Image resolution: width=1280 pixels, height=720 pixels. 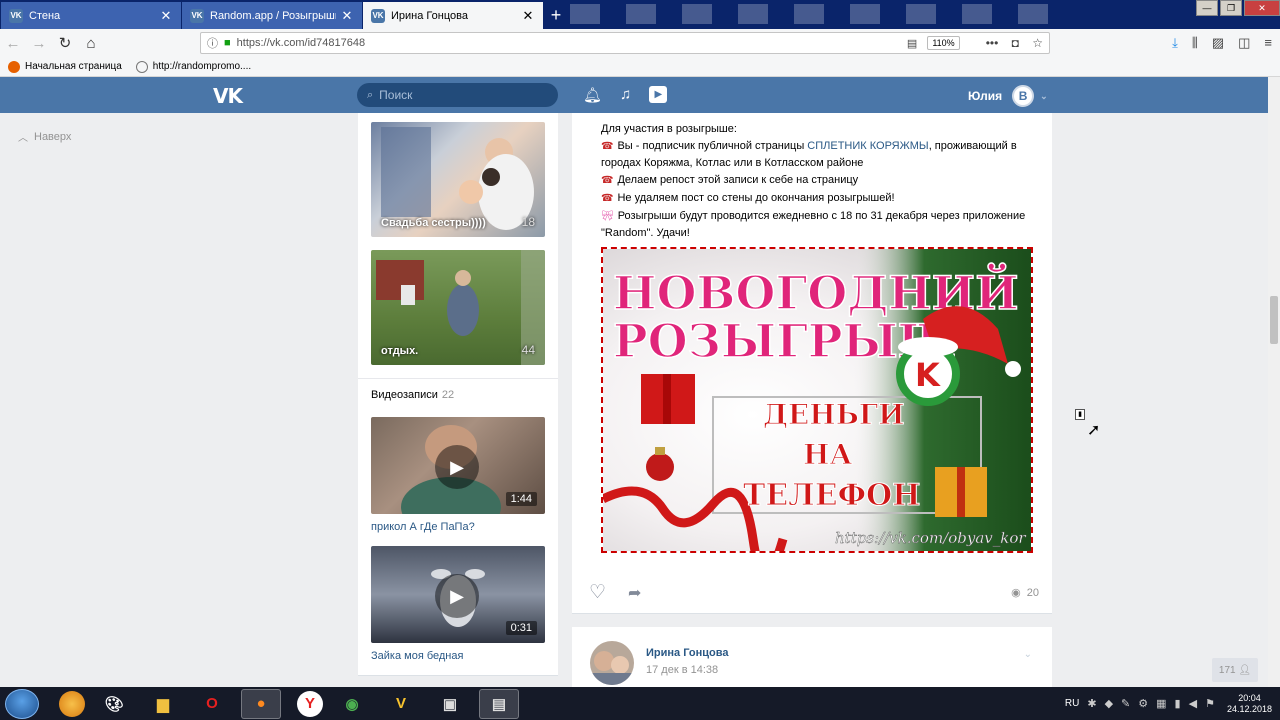 What do you see at coordinates (1025, 593) in the screenshot?
I see `views-counter: ◉ 20` at bounding box center [1025, 593].